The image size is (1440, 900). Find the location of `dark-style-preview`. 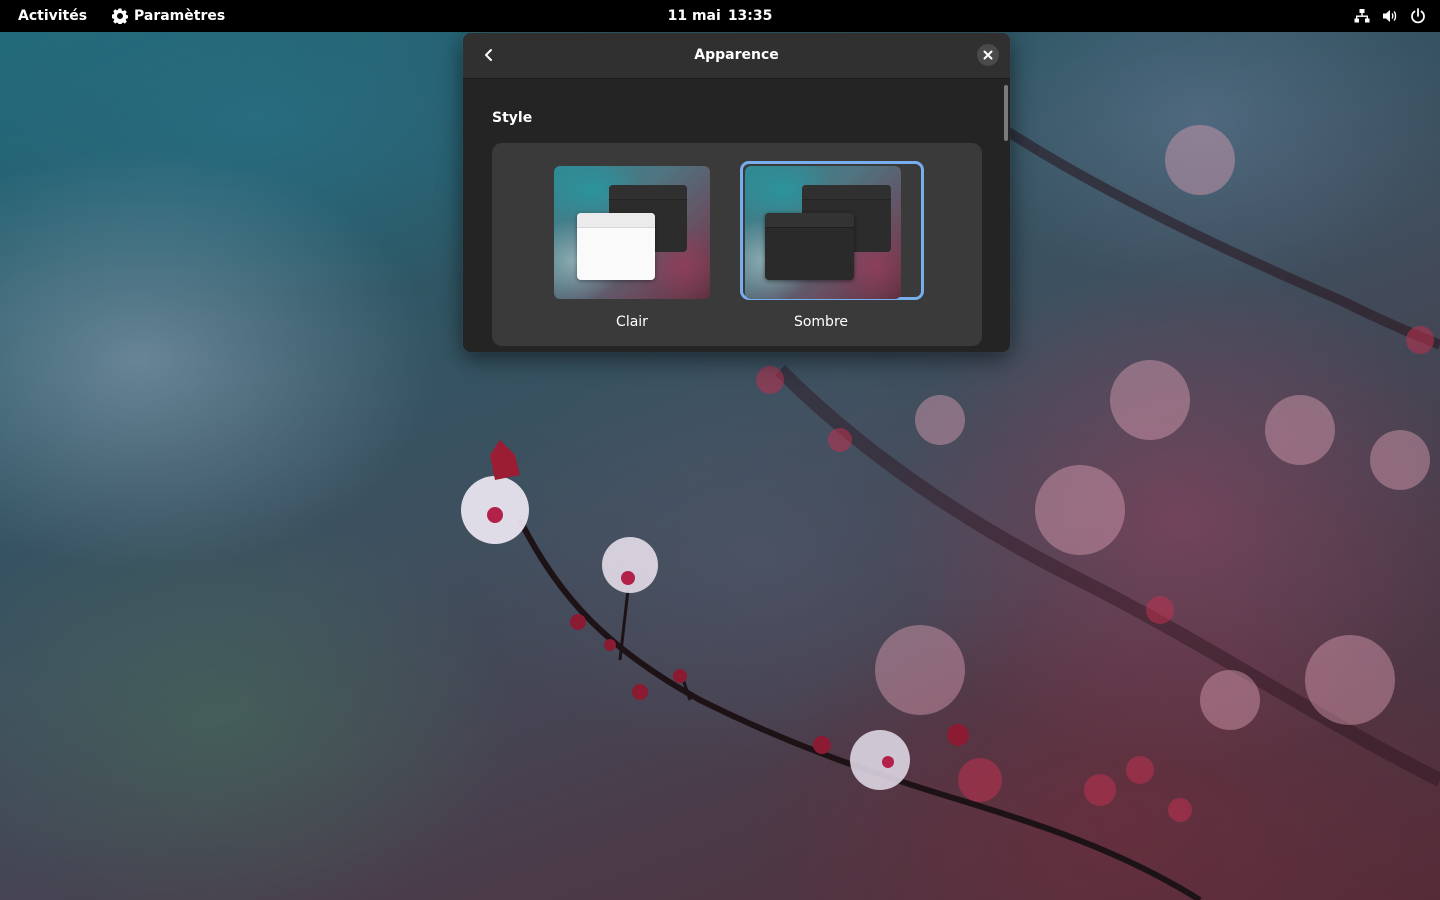

dark-style-preview is located at coordinates (823, 232).